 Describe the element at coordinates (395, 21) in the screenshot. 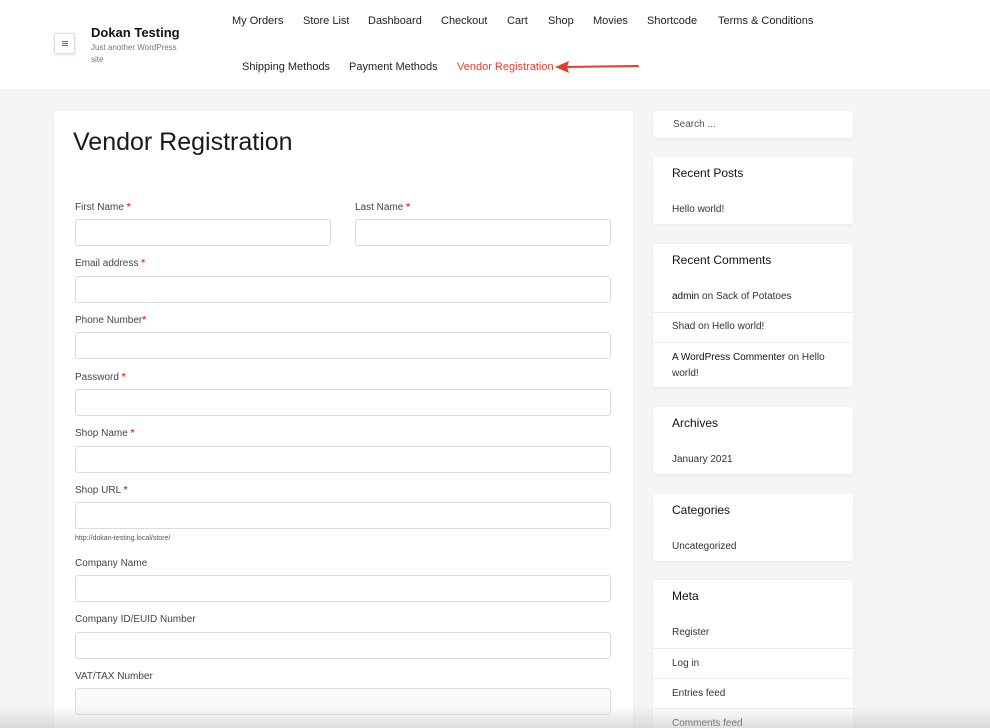

I see `nav-item-dashboard: Dashboard` at that location.